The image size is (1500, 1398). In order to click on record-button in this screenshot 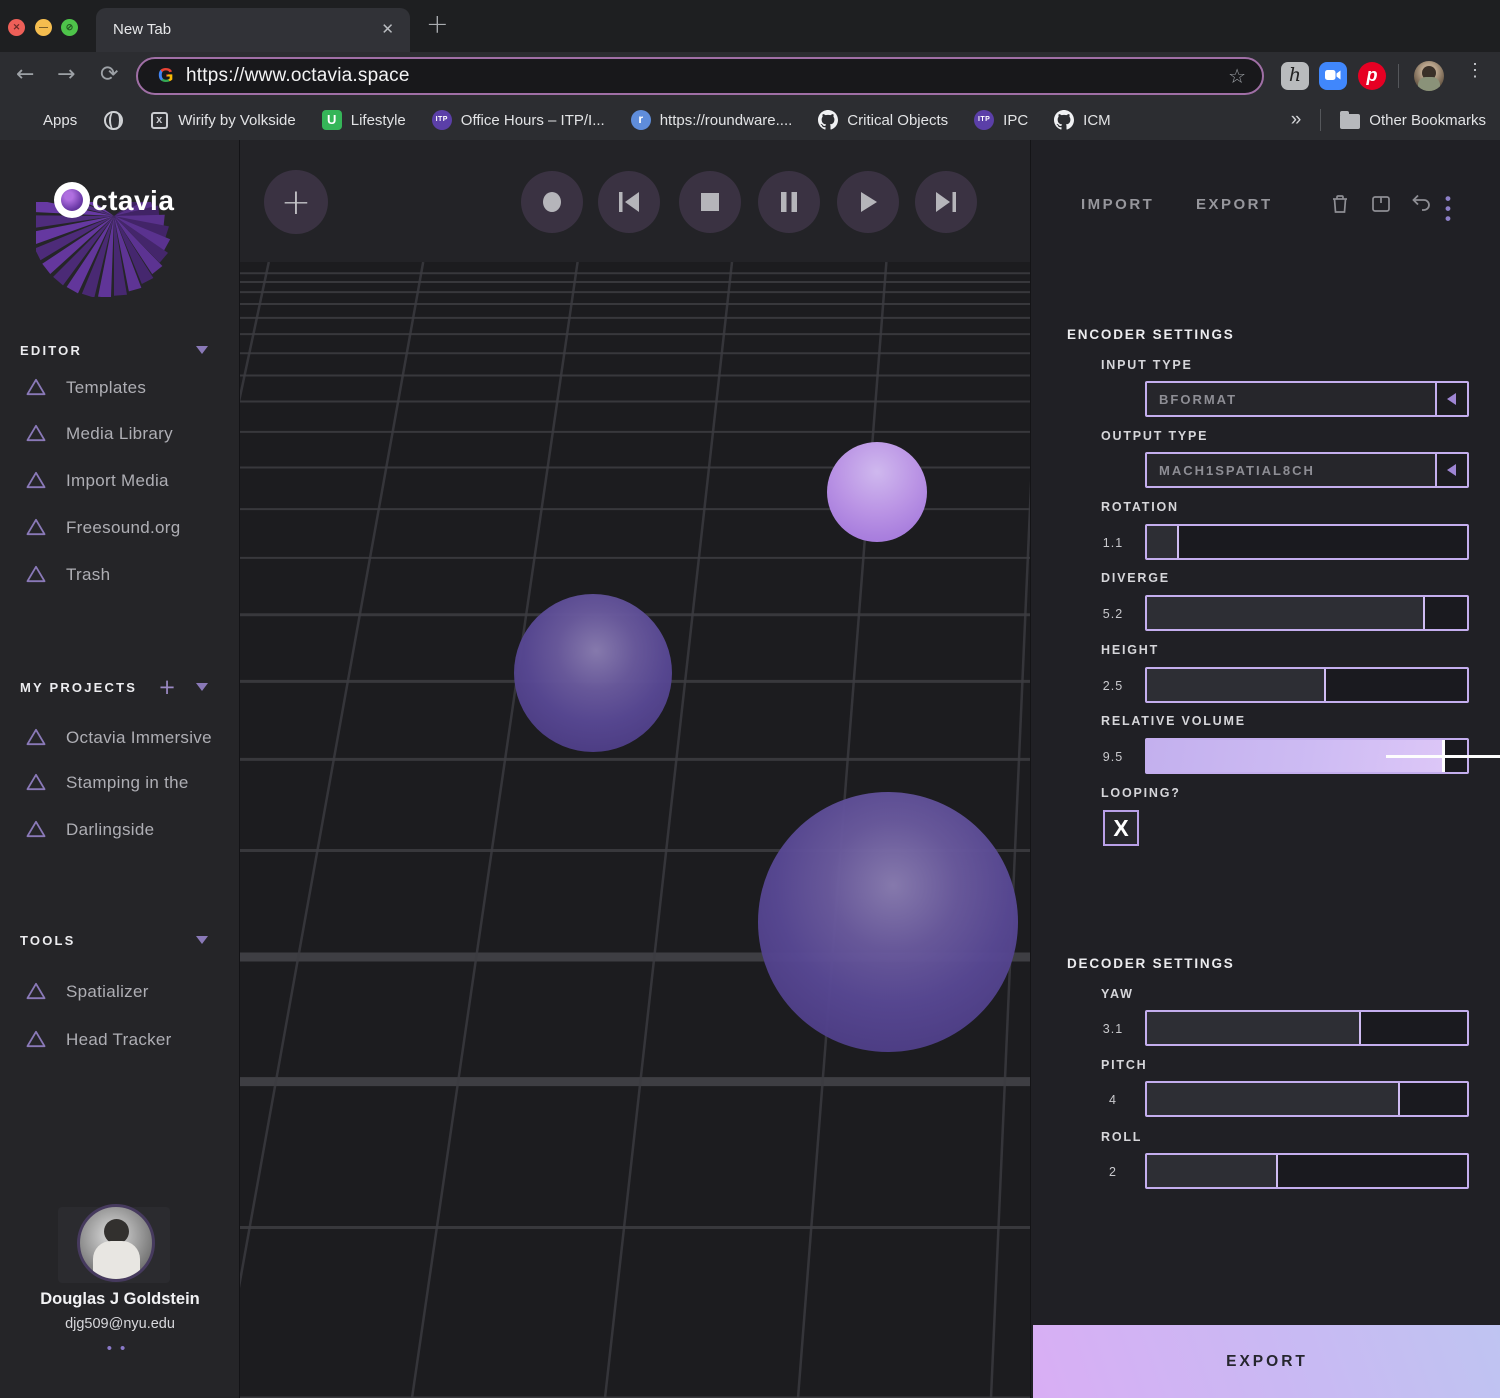, I will do `click(552, 202)`.